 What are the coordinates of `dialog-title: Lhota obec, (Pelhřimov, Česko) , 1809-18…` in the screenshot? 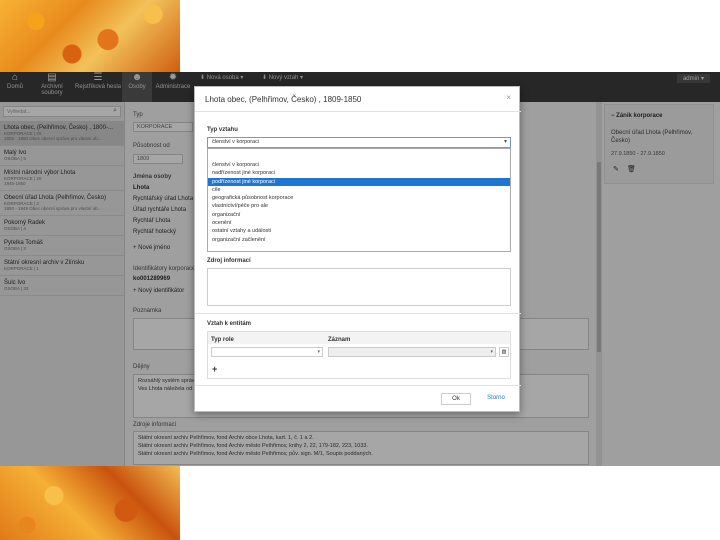 It's located at (283, 99).